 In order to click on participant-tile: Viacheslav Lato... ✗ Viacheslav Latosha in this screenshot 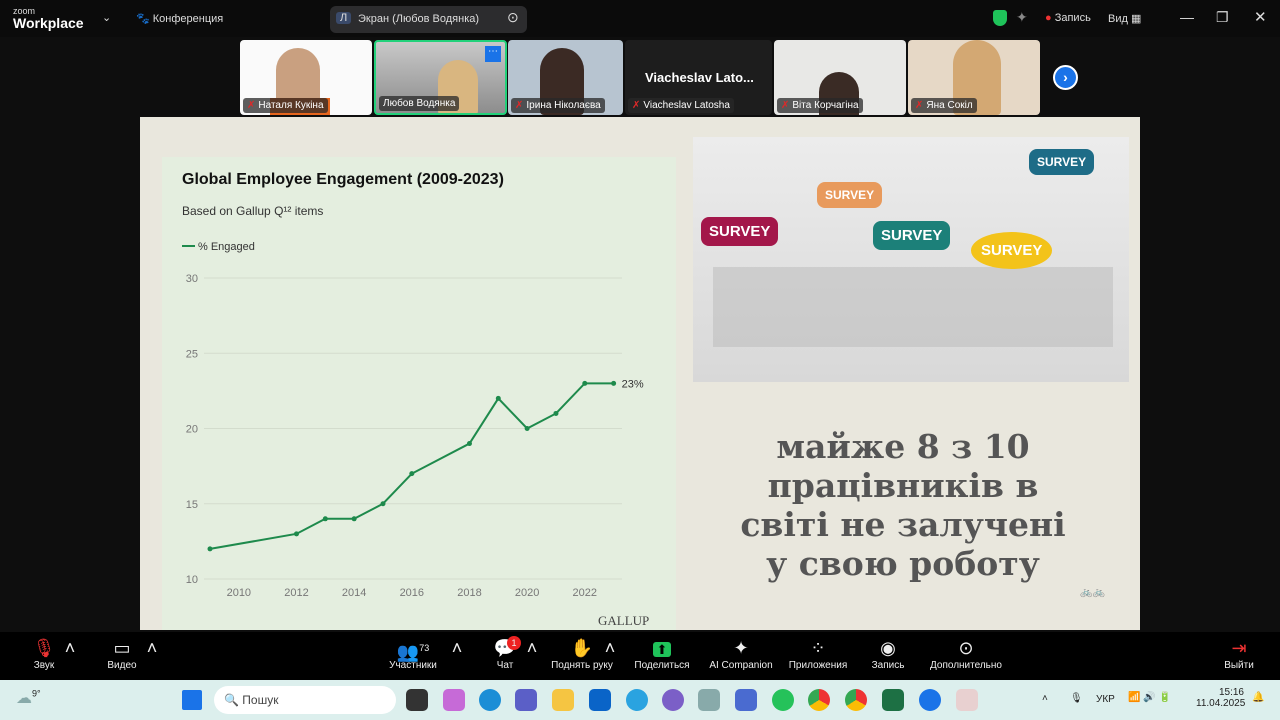, I will do `click(698, 77)`.